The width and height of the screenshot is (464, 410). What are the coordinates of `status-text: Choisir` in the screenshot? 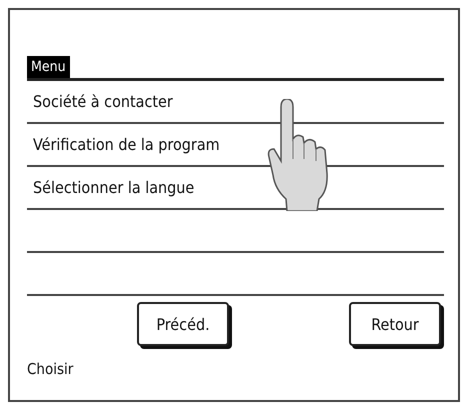 It's located at (50, 369).